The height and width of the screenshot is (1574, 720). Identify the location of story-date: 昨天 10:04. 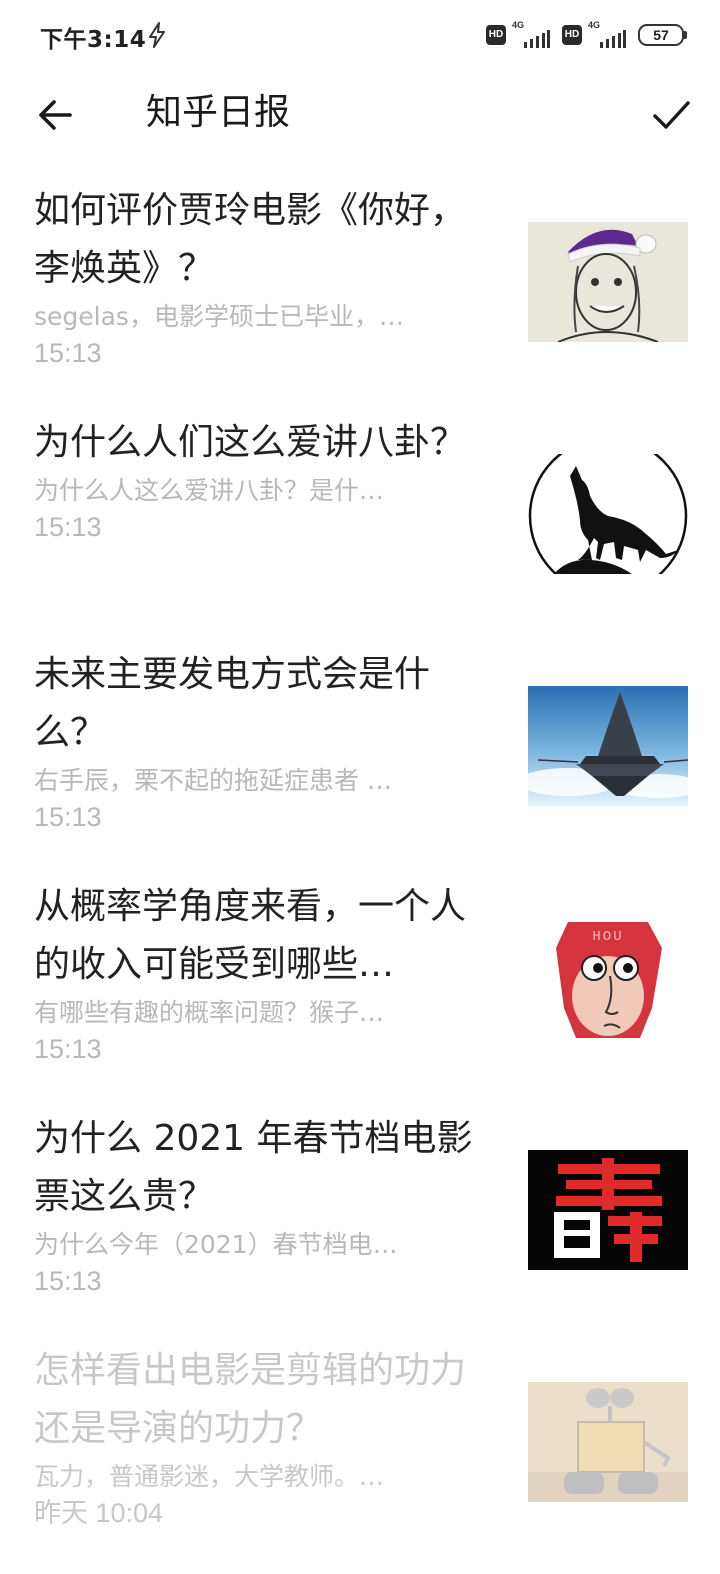
(99, 1513).